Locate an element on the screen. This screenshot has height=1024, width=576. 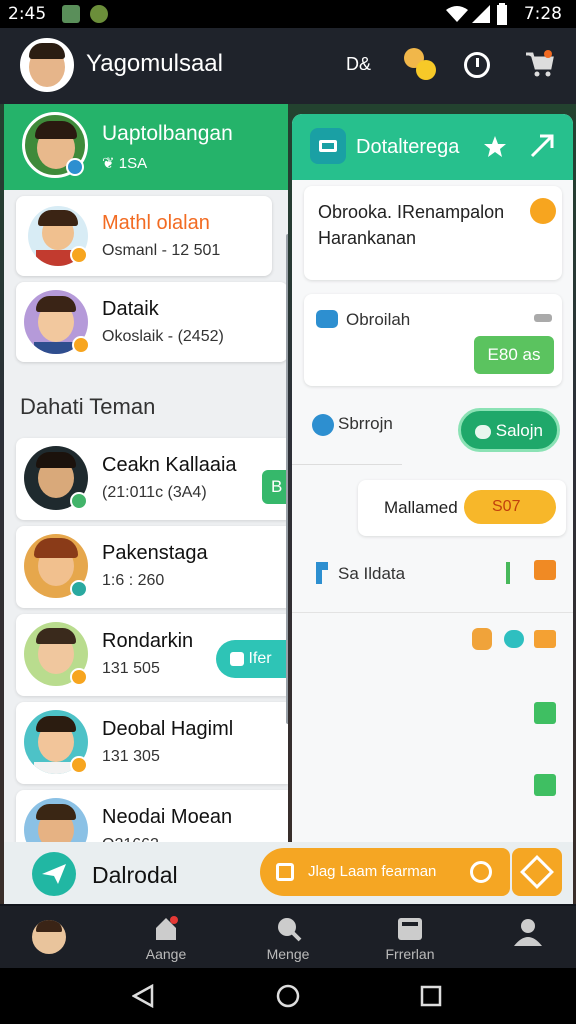
friend-name: Ceakn Kallaaia is located at coordinates (169, 465).